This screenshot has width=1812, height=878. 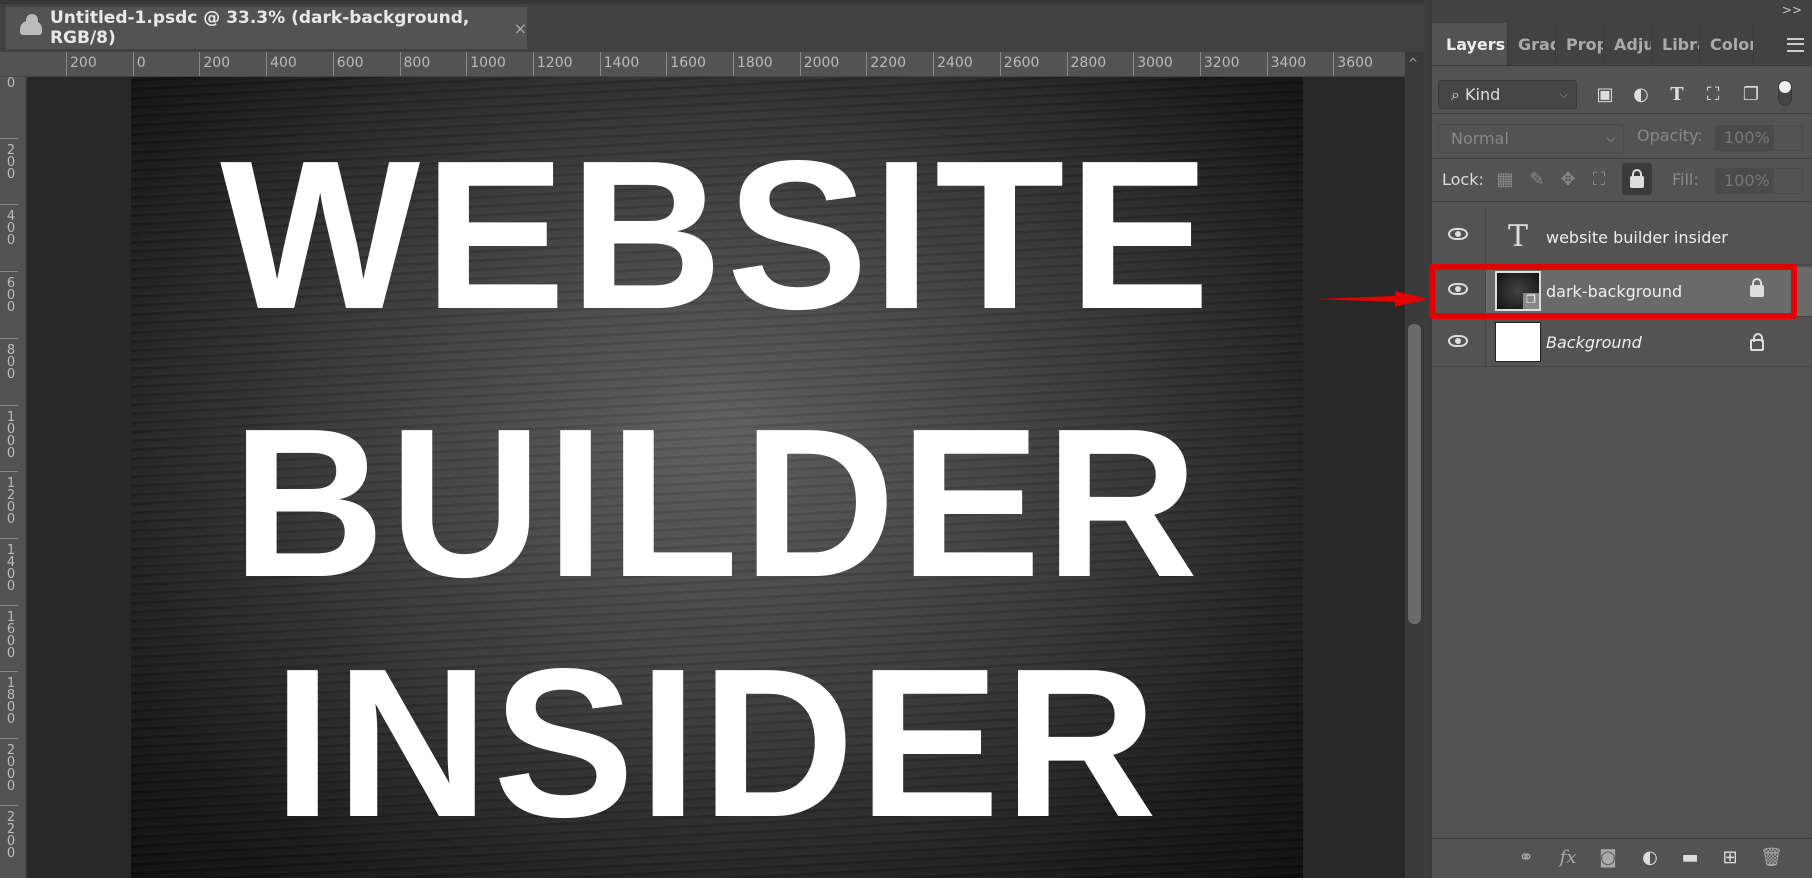 What do you see at coordinates (1622, 11) in the screenshot?
I see `panel-collapse-button: >>` at bounding box center [1622, 11].